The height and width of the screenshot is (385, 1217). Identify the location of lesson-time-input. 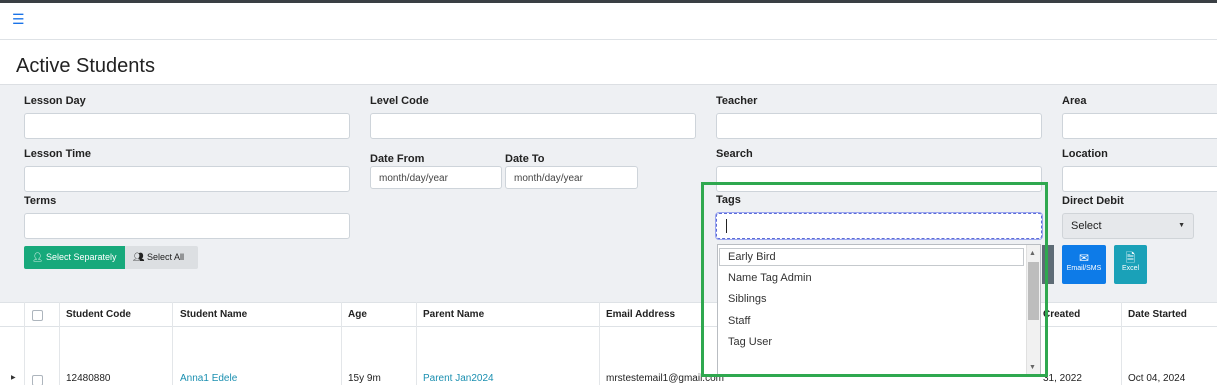
(187, 179).